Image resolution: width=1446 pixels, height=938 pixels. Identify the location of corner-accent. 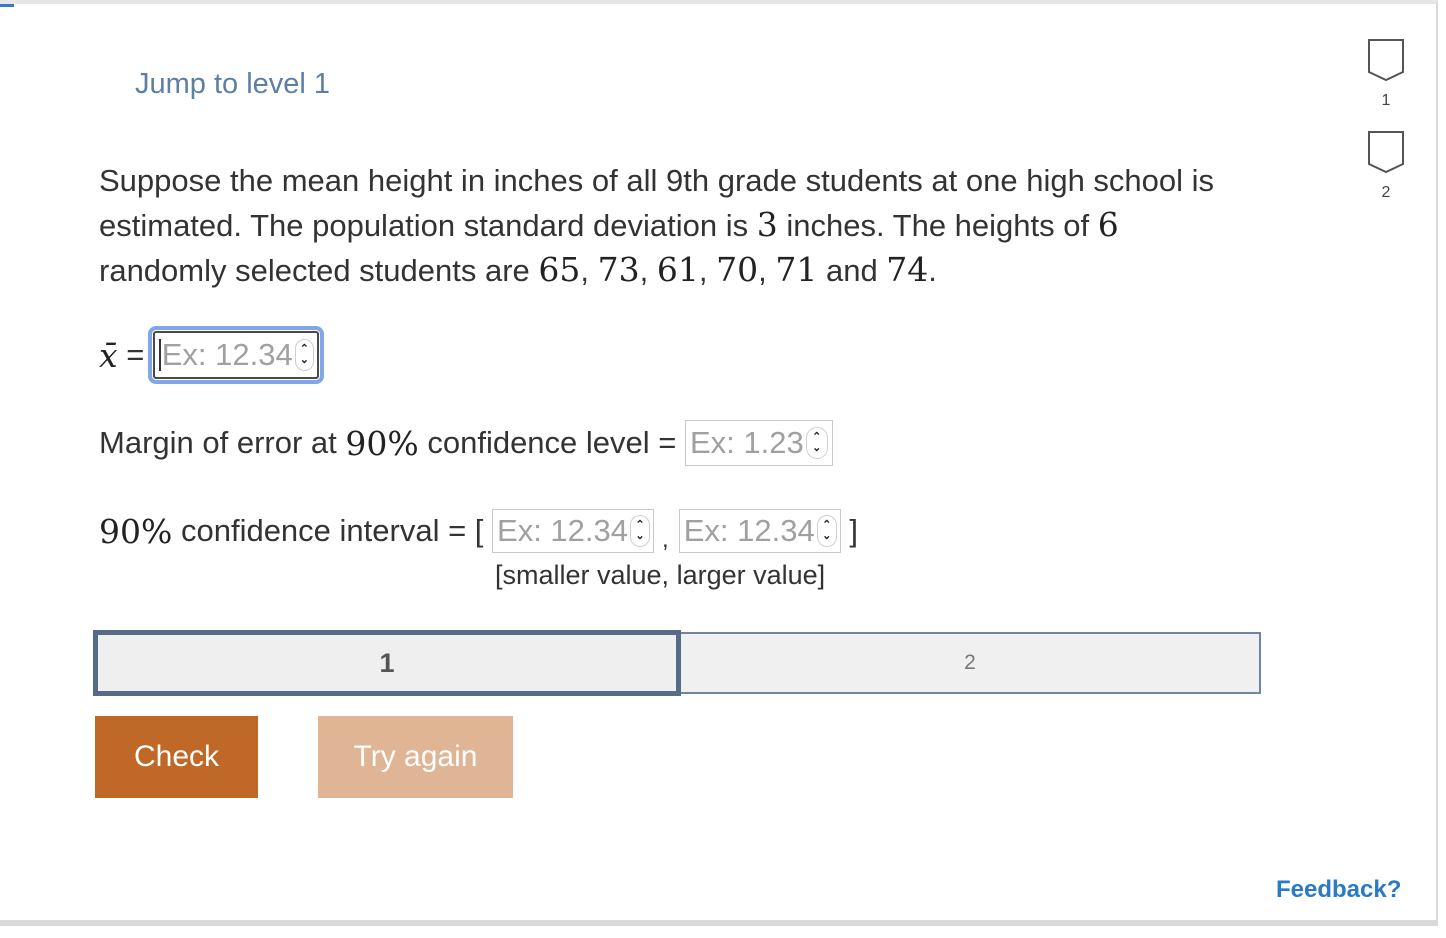
(7, 5).